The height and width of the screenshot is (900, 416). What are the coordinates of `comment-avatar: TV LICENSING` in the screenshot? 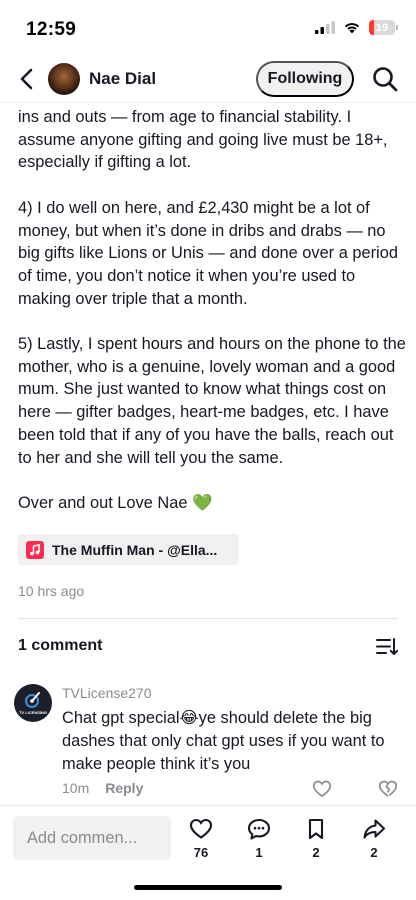 It's located at (33, 703).